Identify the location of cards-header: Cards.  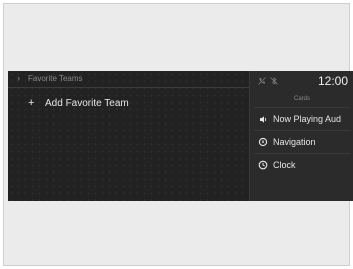
(301, 99).